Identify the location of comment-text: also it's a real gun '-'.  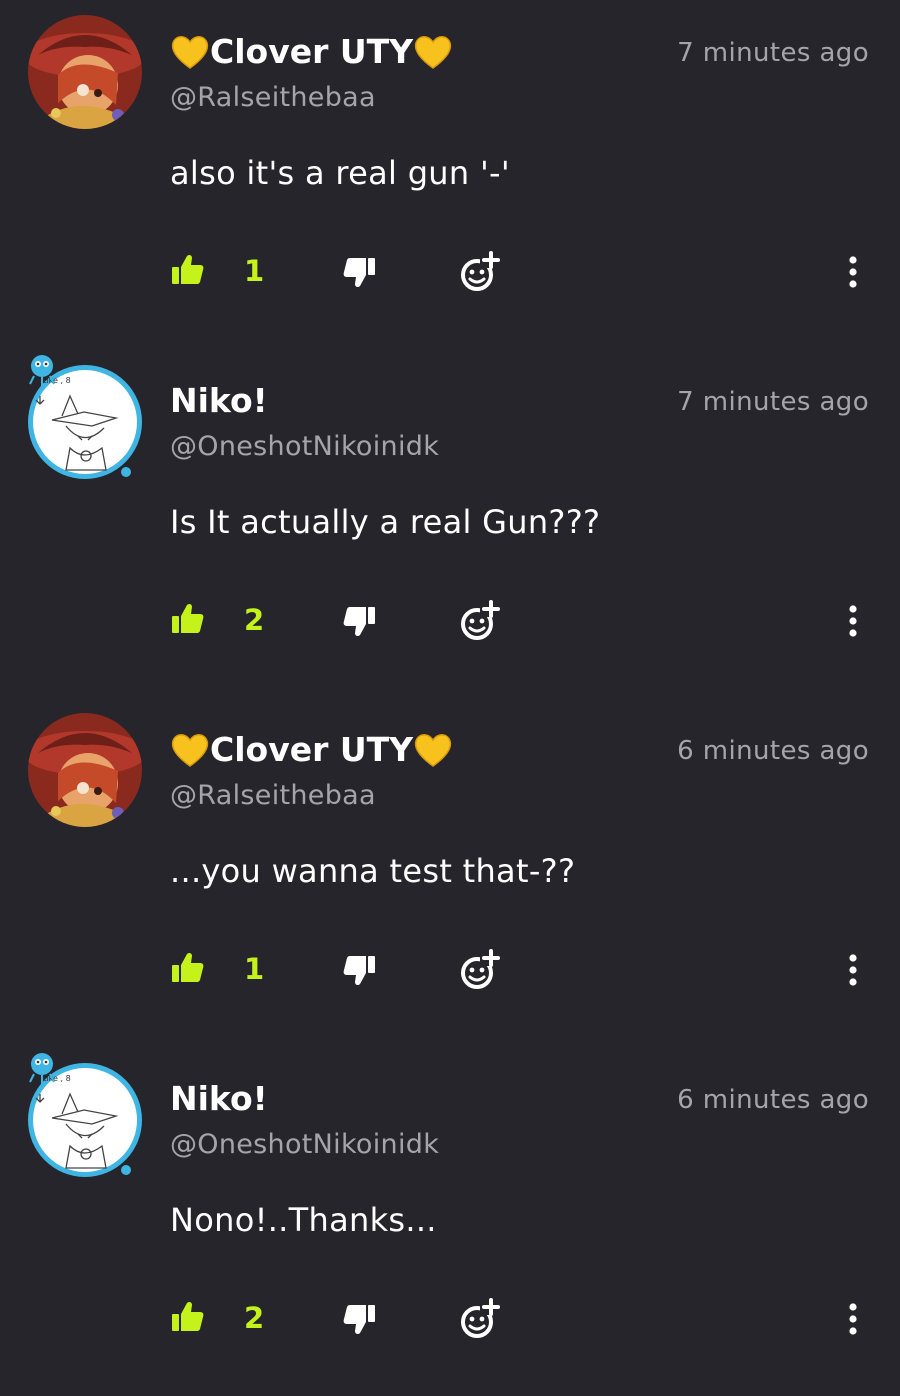
(340, 173).